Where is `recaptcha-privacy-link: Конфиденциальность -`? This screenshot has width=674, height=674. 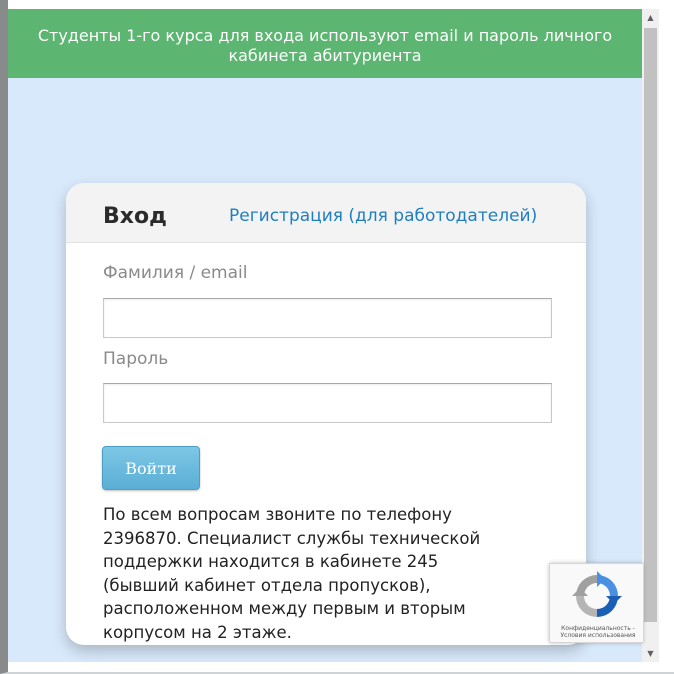
recaptcha-privacy-link: Конфиденциальность - is located at coordinates (598, 628).